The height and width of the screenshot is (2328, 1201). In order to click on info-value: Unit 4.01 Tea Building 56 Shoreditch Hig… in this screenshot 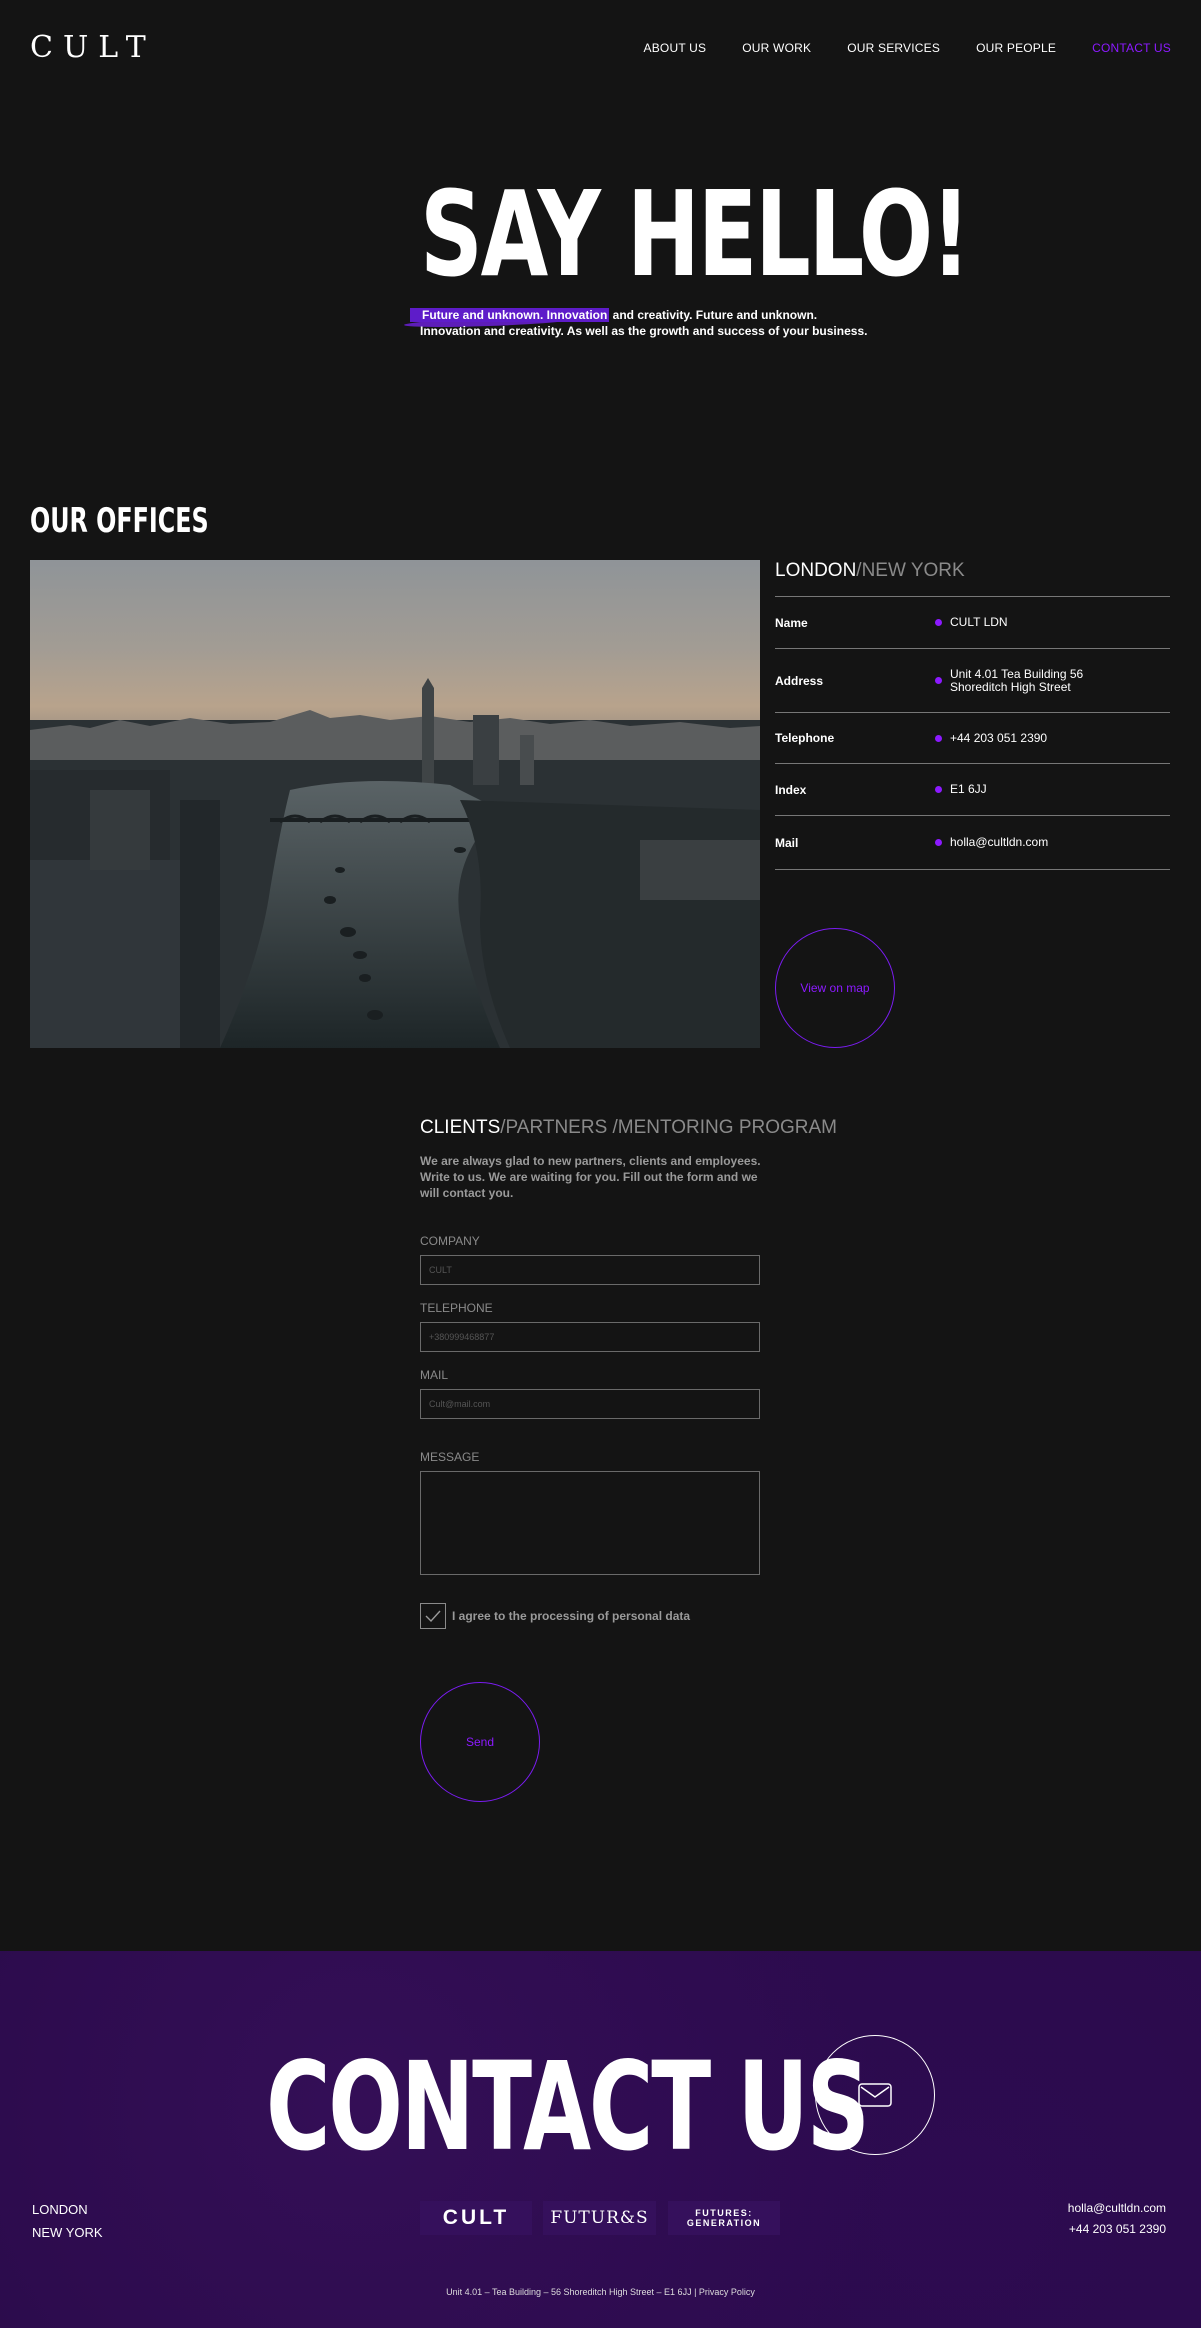, I will do `click(1017, 680)`.